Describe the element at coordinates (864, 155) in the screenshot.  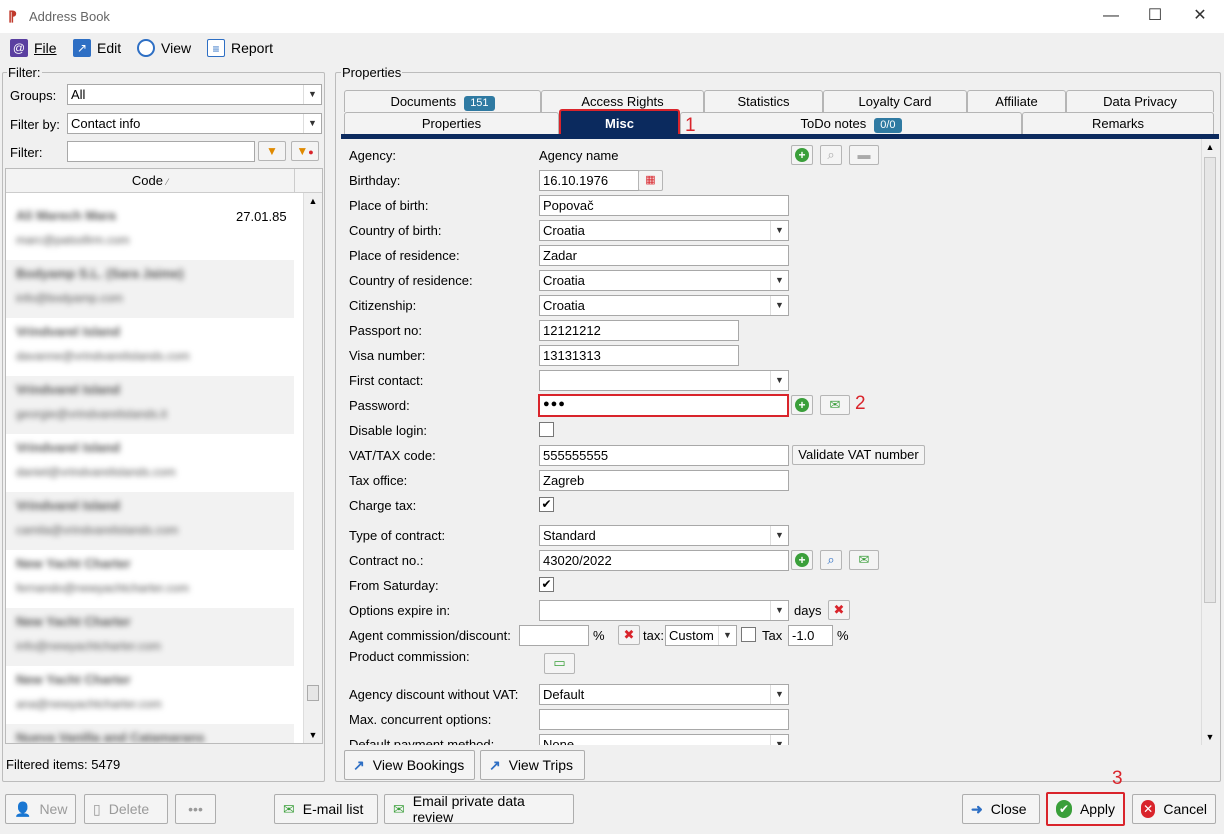
I see `clear-agency-button: ▬` at that location.